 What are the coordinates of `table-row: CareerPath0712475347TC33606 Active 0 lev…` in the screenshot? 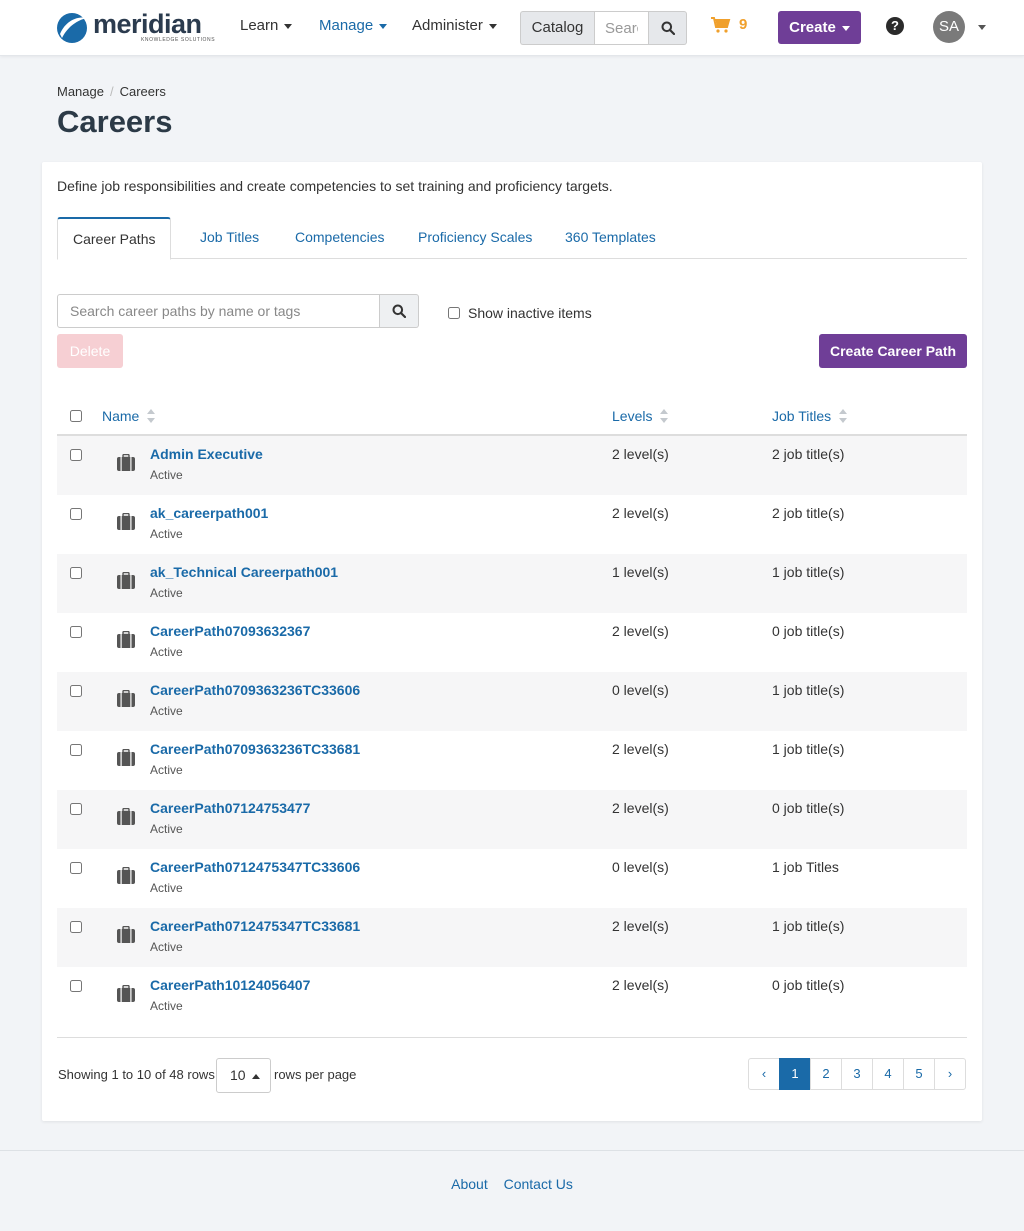 It's located at (512, 878).